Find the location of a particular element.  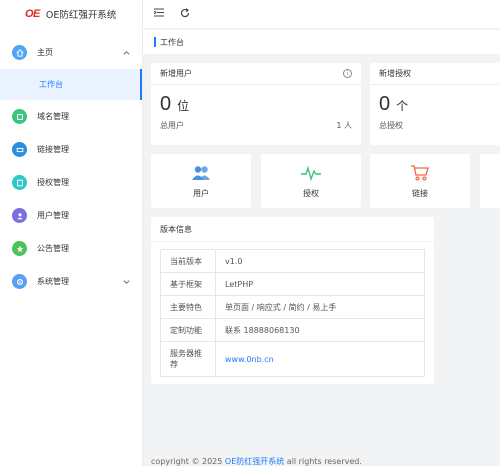

table-cell-value: LetPHP is located at coordinates (320, 284).